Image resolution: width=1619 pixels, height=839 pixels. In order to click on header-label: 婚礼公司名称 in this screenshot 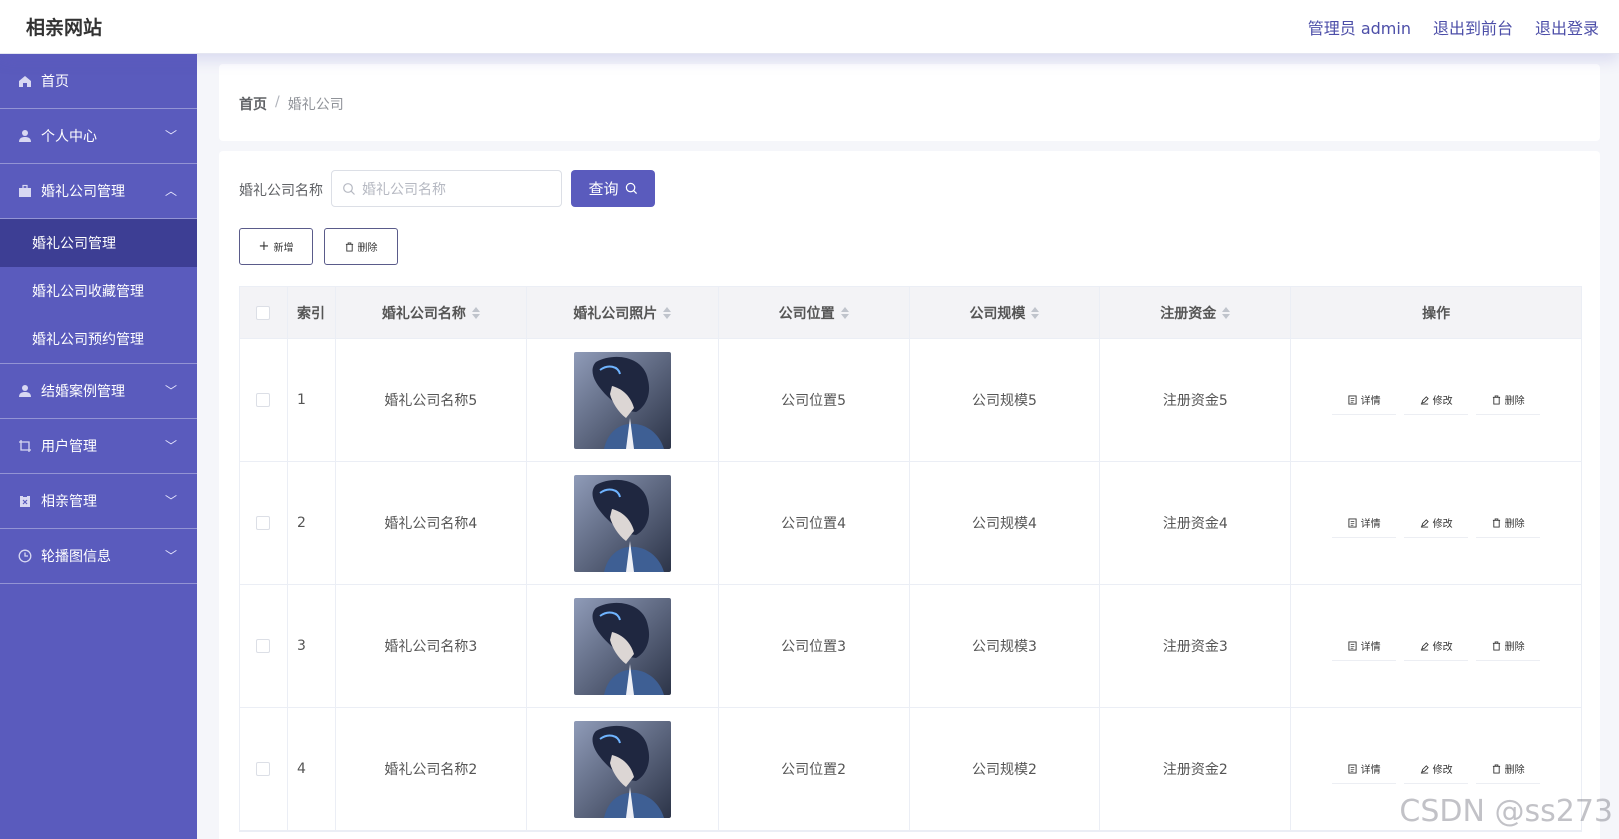, I will do `click(423, 313)`.